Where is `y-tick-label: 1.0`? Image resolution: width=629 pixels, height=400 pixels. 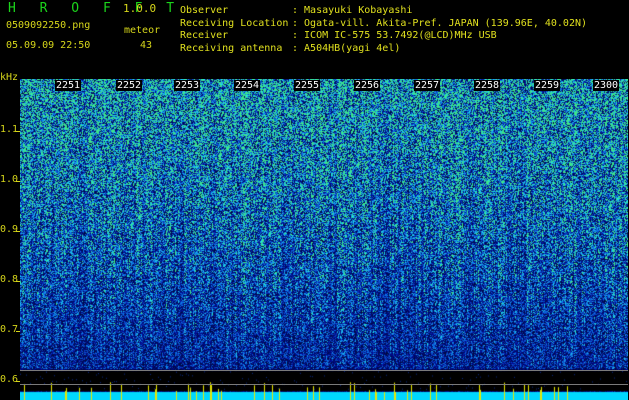
y-tick-label: 1.0 is located at coordinates (9, 179).